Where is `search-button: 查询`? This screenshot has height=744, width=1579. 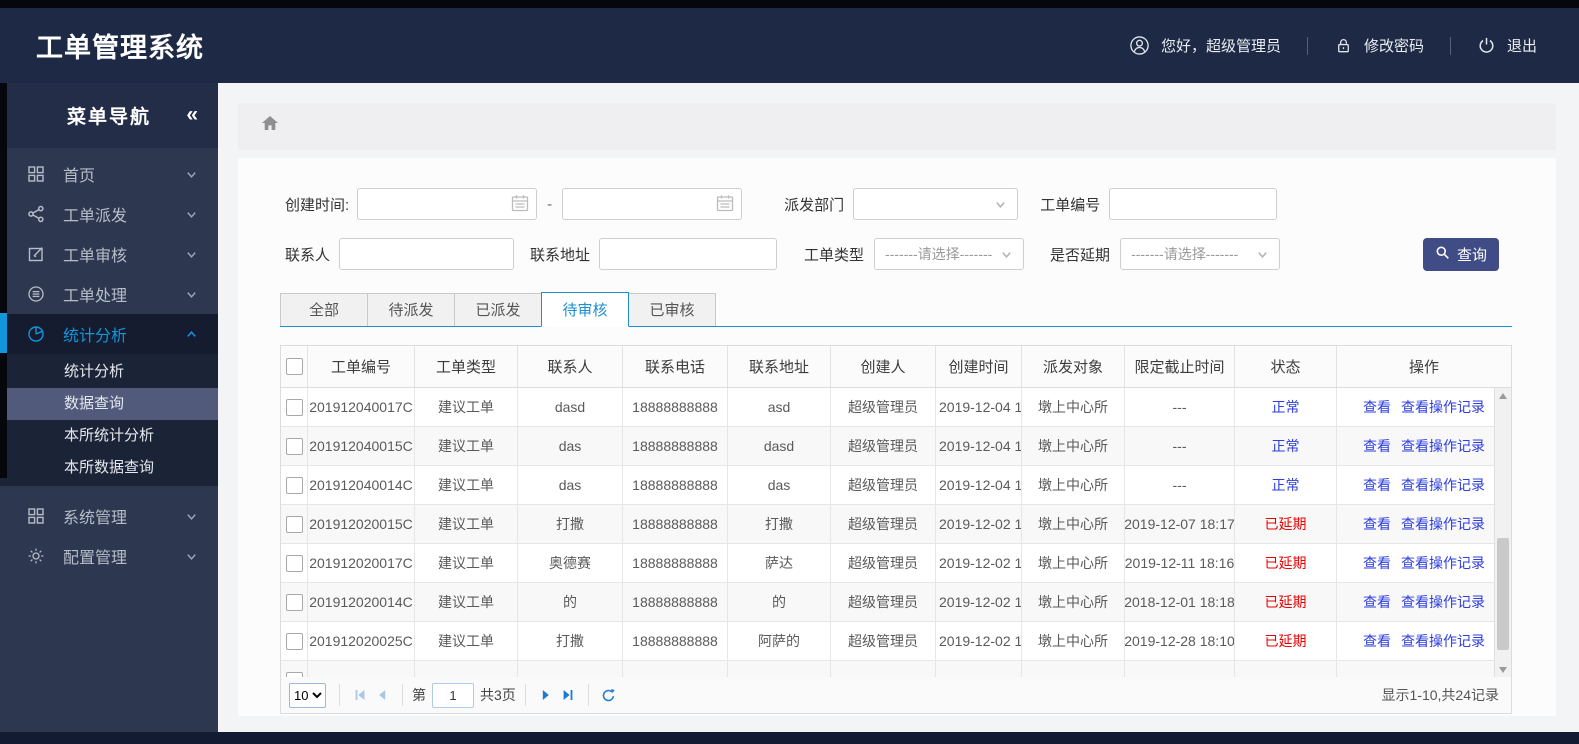
search-button: 查询 is located at coordinates (1461, 254).